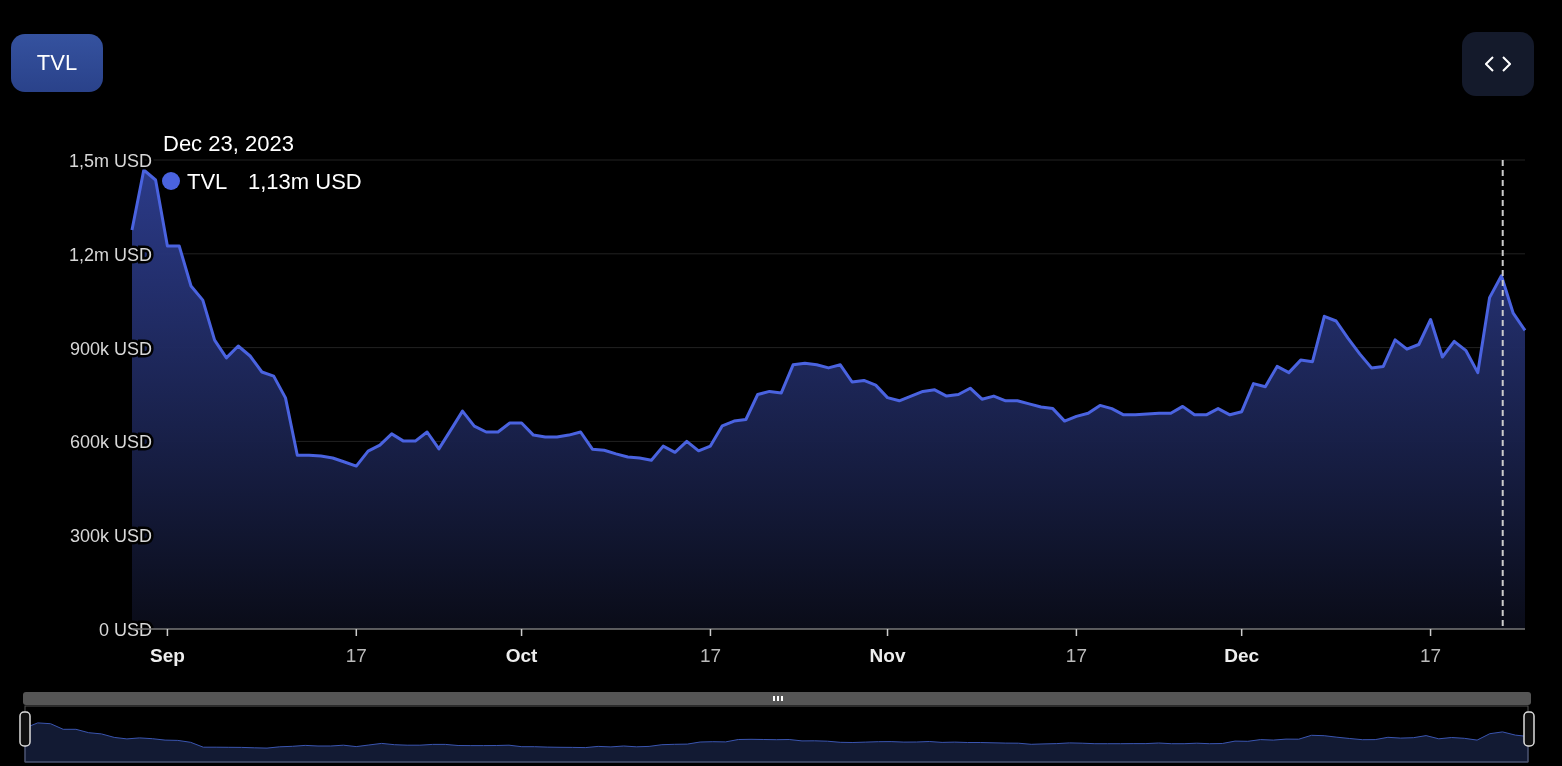  What do you see at coordinates (167, 655) in the screenshot?
I see `x-axis-label: Sep` at bounding box center [167, 655].